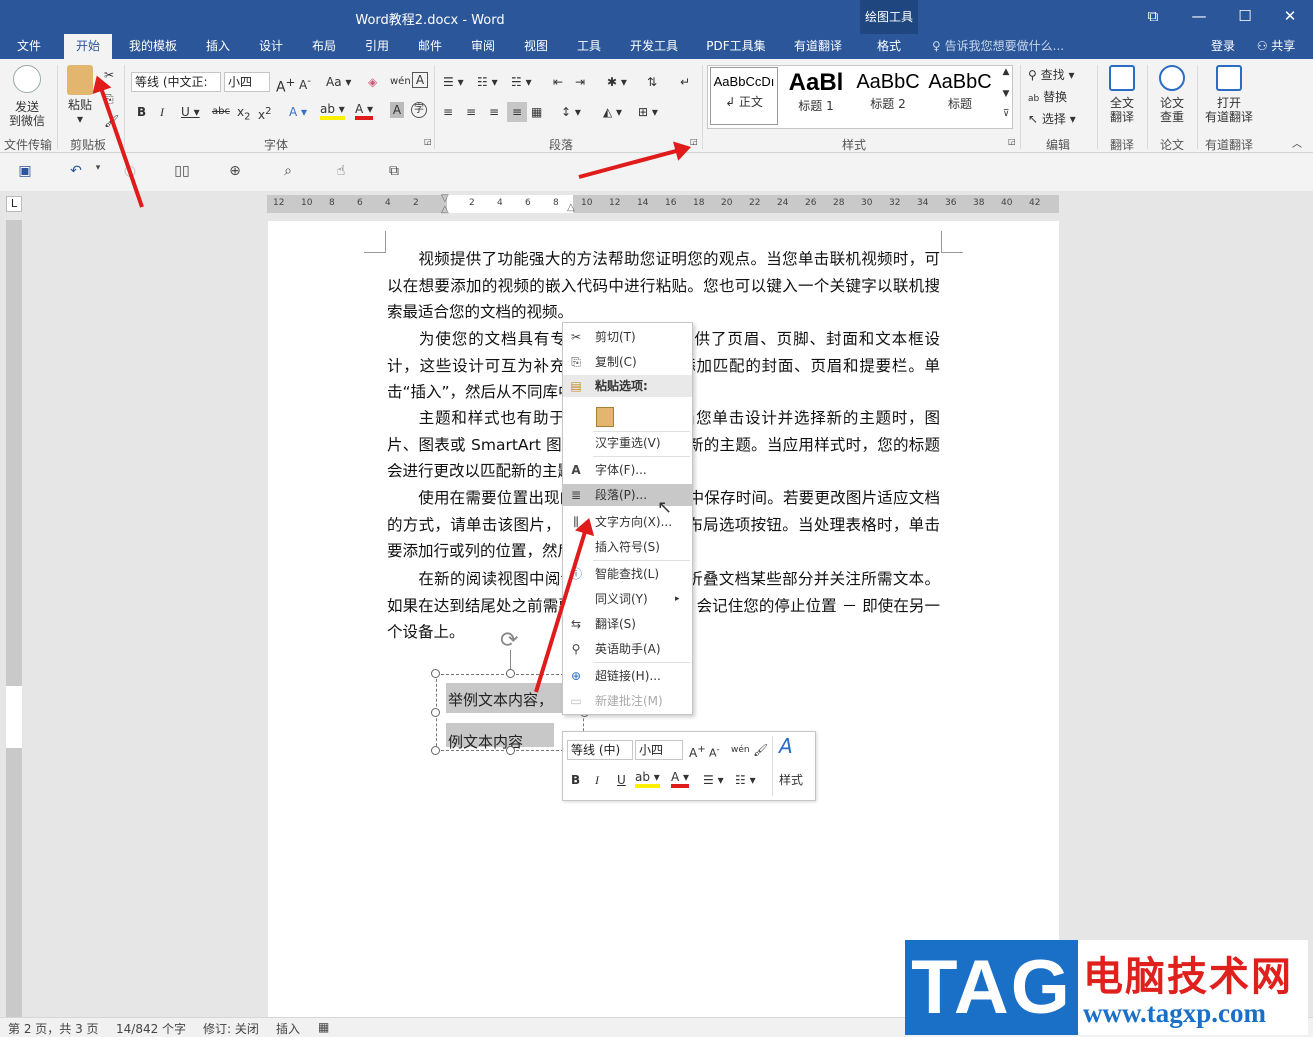 This screenshot has width=1313, height=1037. Describe the element at coordinates (627, 574) in the screenshot. I see `menu-item-smart-lookup: ⓘ 智能查找(L)` at that location.